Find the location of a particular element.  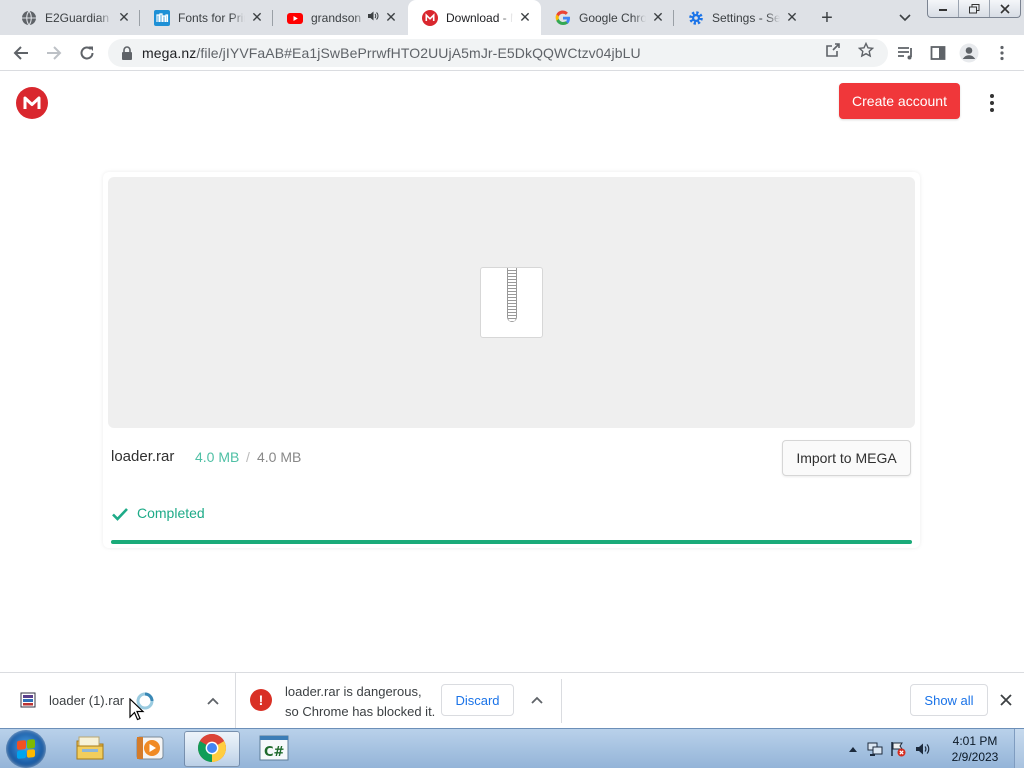

tab-google-chrome: Google Chrome ✕ is located at coordinates (607, 17).